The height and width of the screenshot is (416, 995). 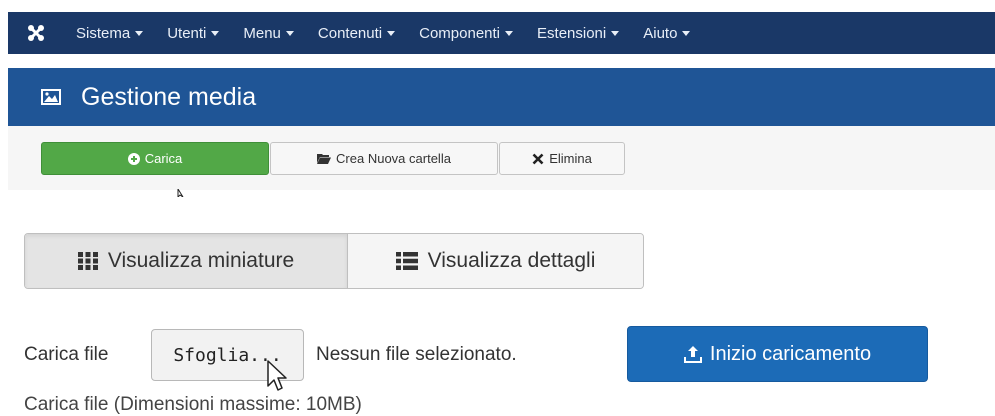 What do you see at coordinates (155, 158) in the screenshot?
I see `upload-button: Carica` at bounding box center [155, 158].